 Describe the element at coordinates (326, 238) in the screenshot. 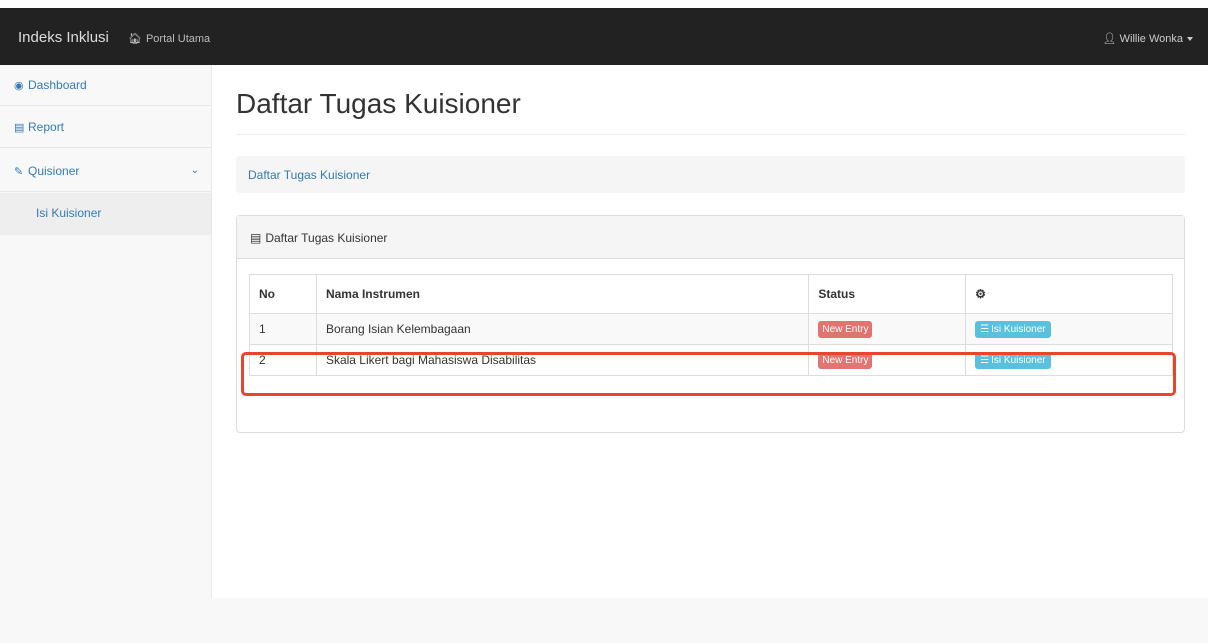

I see `panel-title: Daftar Tugas Kuisioner` at that location.